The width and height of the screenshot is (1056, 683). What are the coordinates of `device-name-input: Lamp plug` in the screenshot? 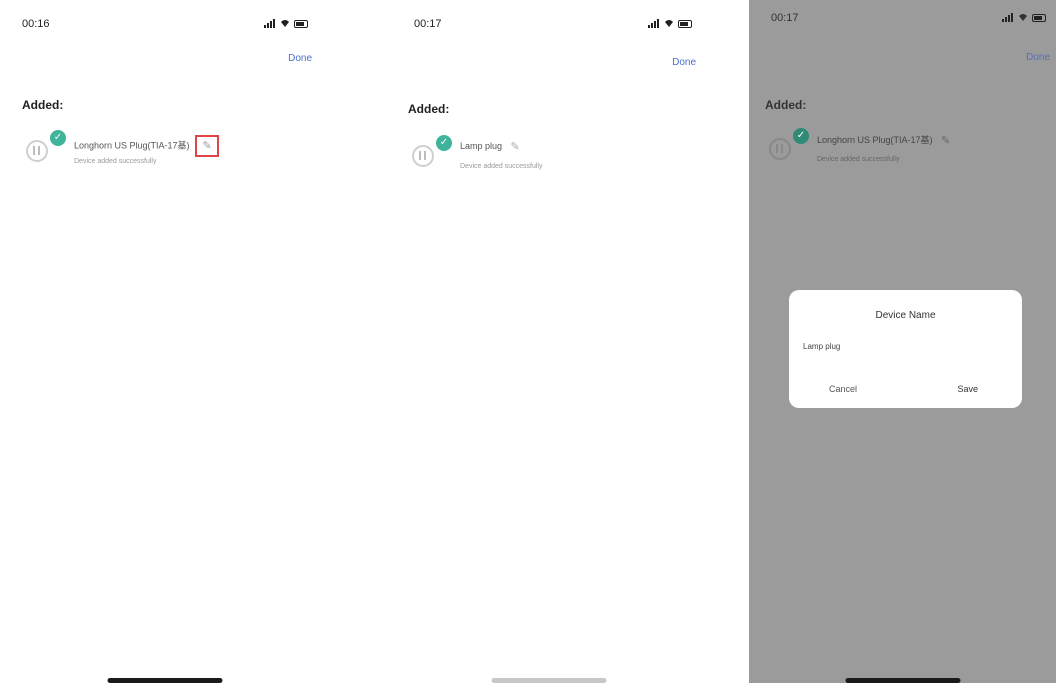 It's located at (905, 346).